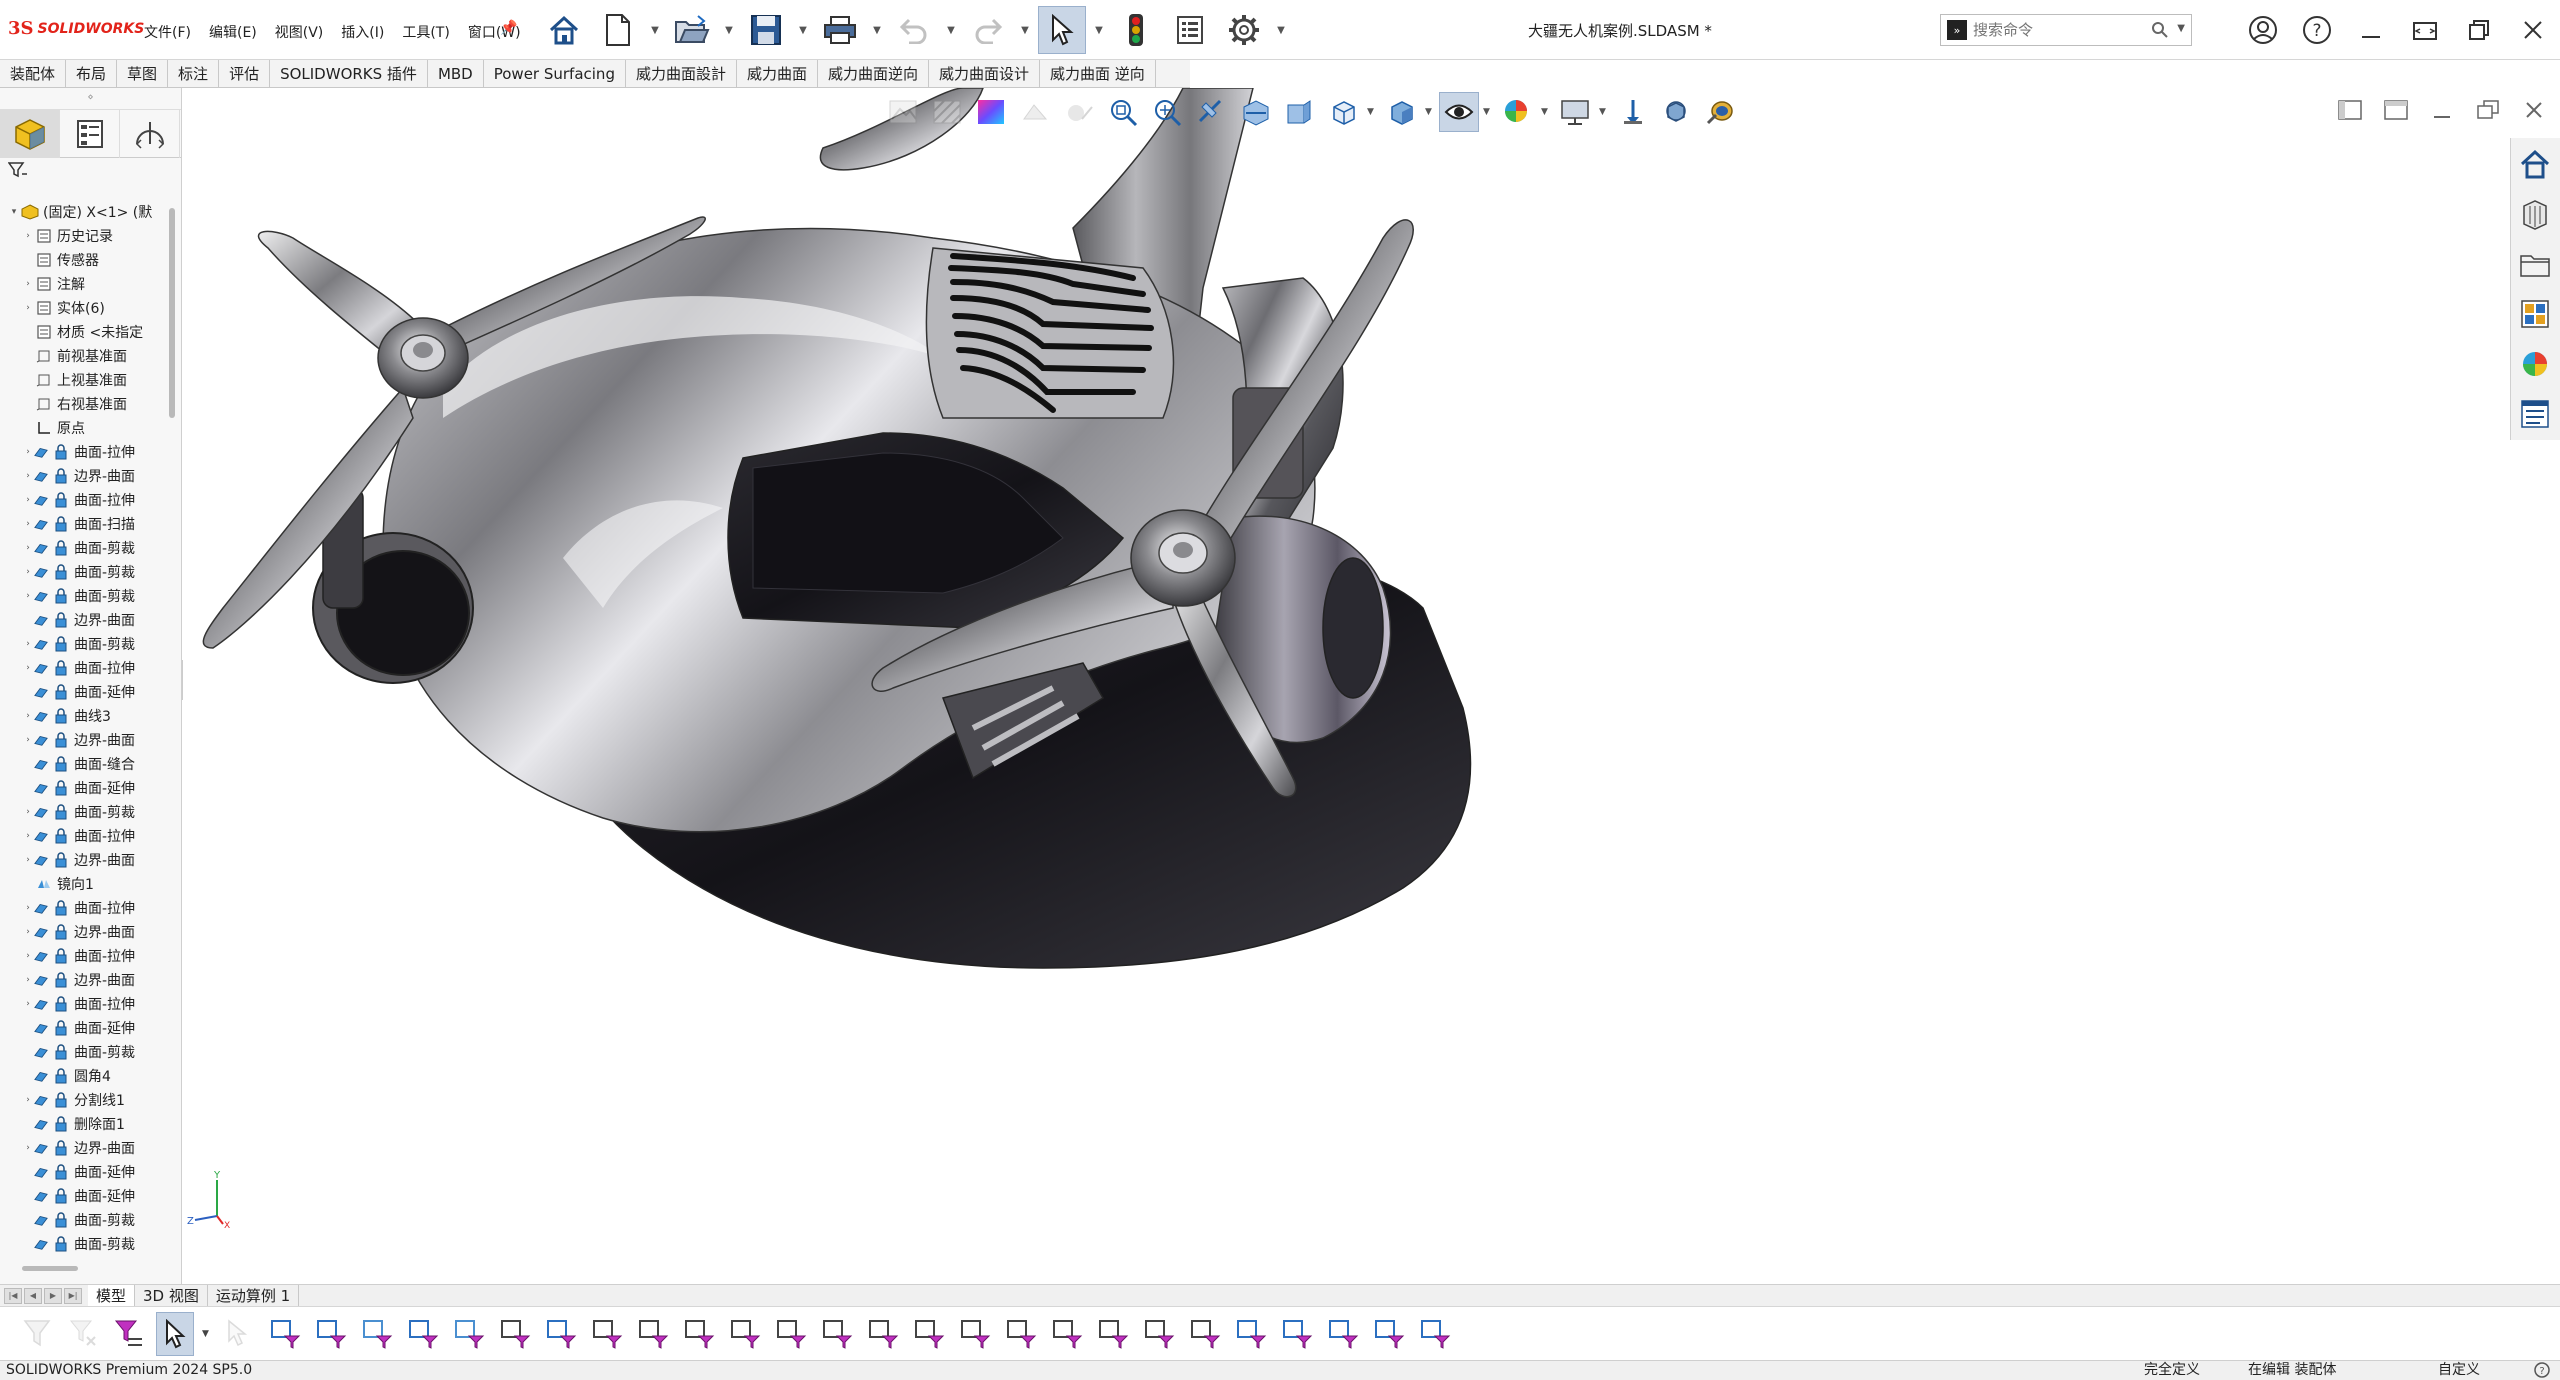 The width and height of the screenshot is (2560, 1380). What do you see at coordinates (13, 1295) in the screenshot?
I see `first-tab-arrow-icon: |◀` at bounding box center [13, 1295].